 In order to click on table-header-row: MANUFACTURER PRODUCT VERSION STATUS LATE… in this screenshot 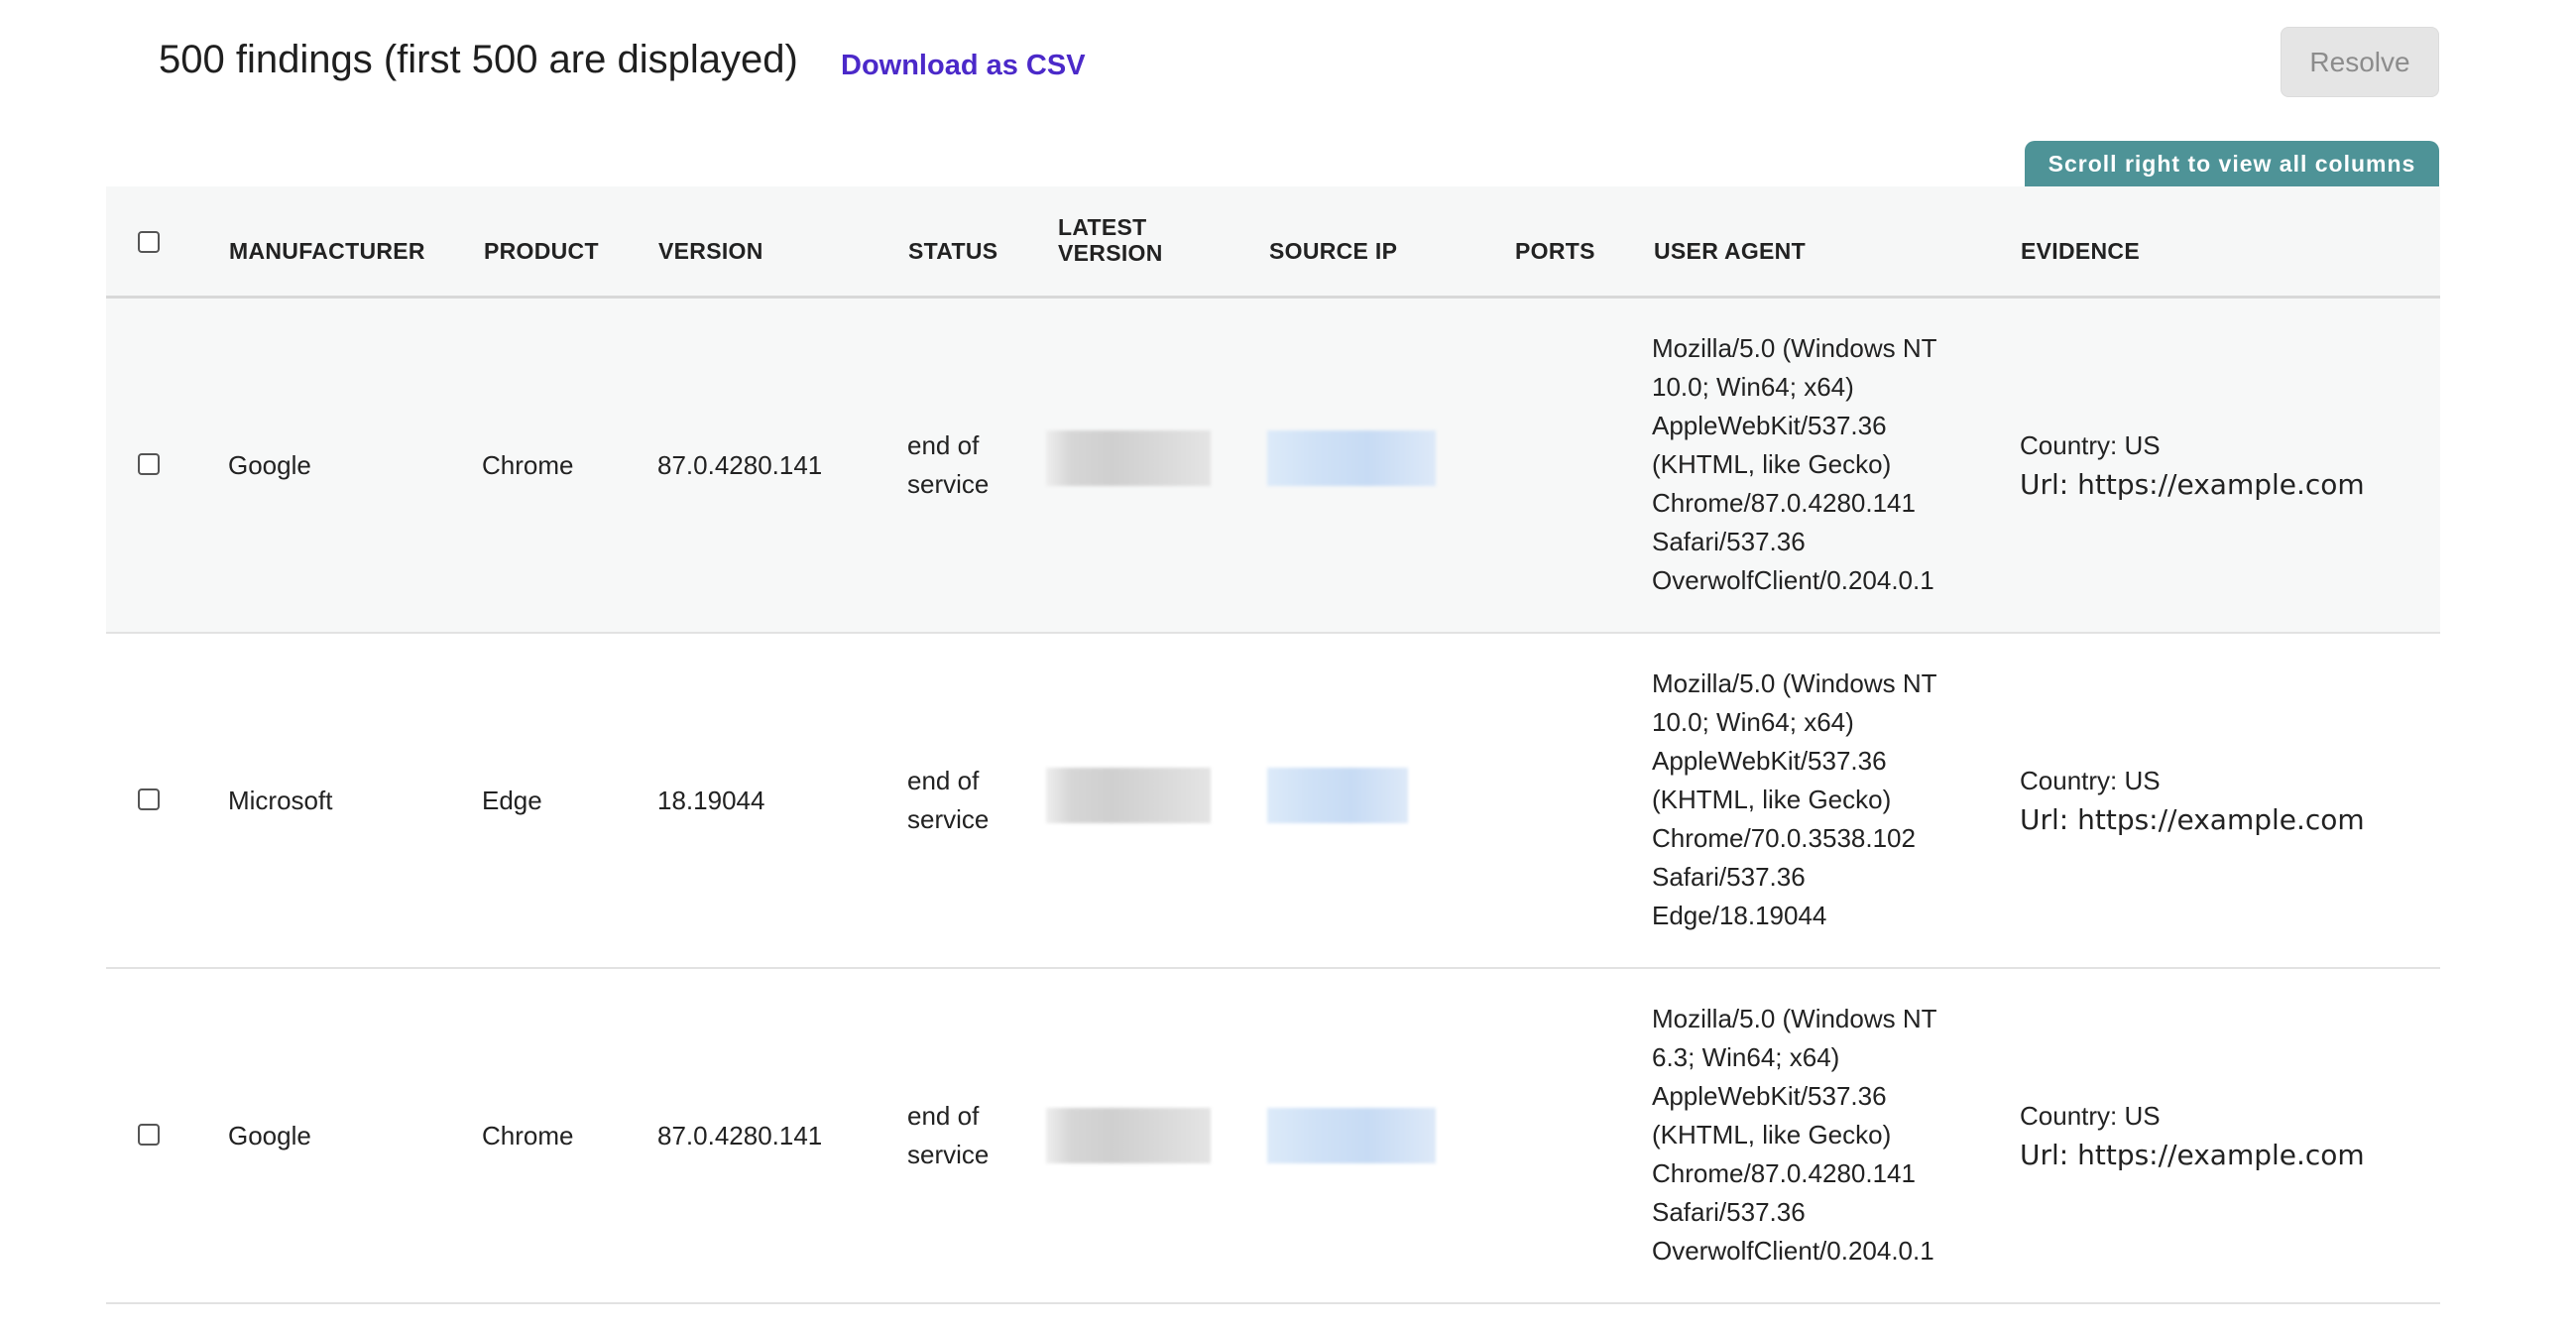, I will do `click(1273, 242)`.